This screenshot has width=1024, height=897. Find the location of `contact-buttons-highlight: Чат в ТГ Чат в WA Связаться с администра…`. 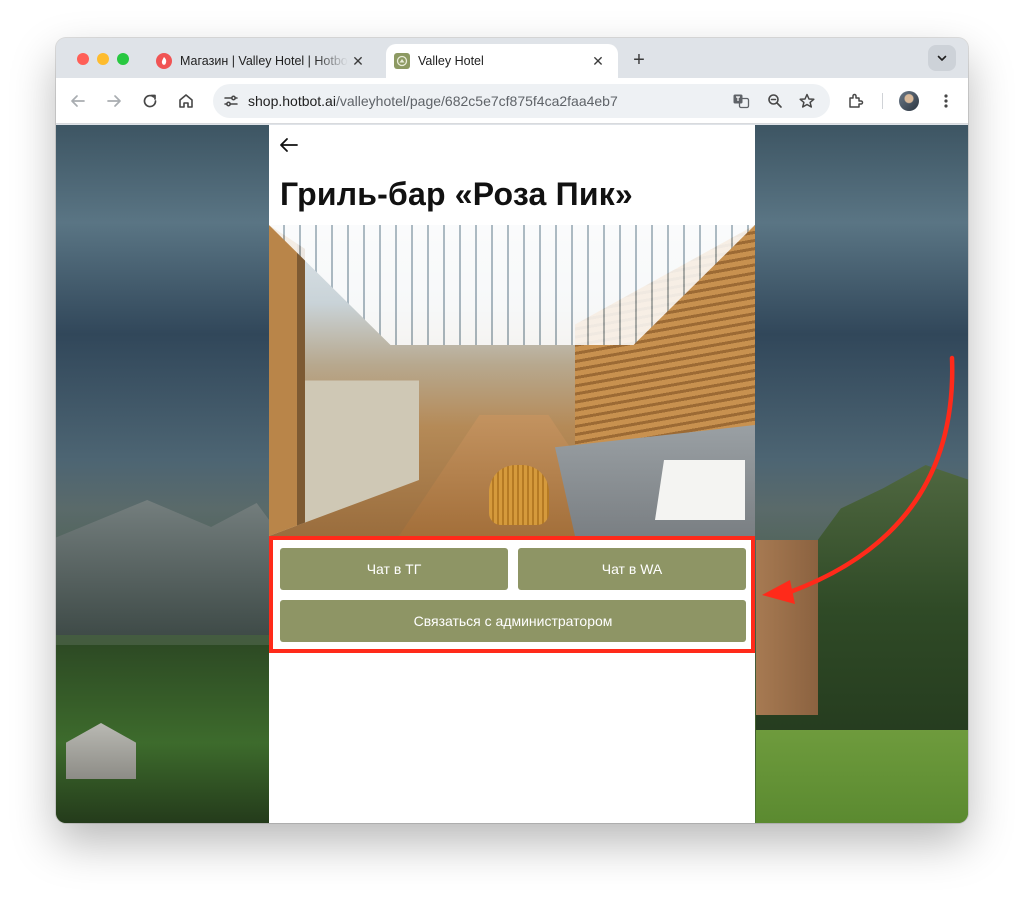

contact-buttons-highlight: Чат в ТГ Чат в WA Связаться с администра… is located at coordinates (512, 594).